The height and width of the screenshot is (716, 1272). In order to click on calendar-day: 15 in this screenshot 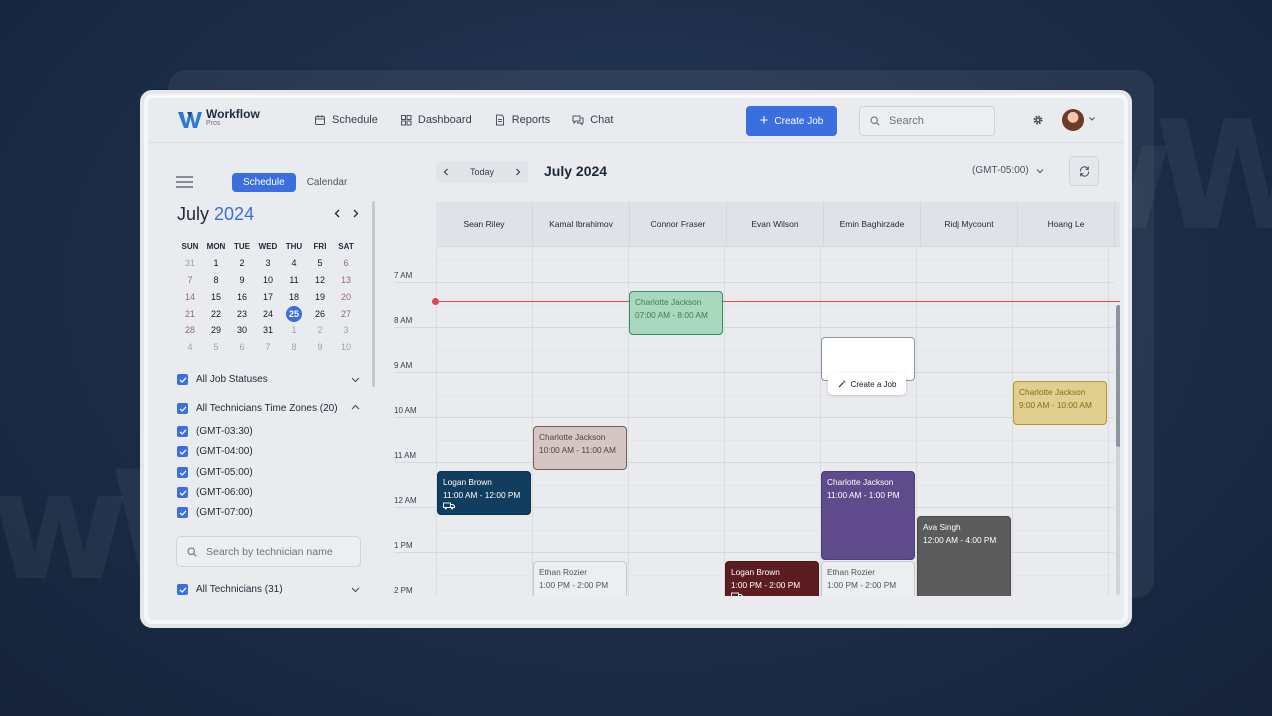, I will do `click(216, 297)`.